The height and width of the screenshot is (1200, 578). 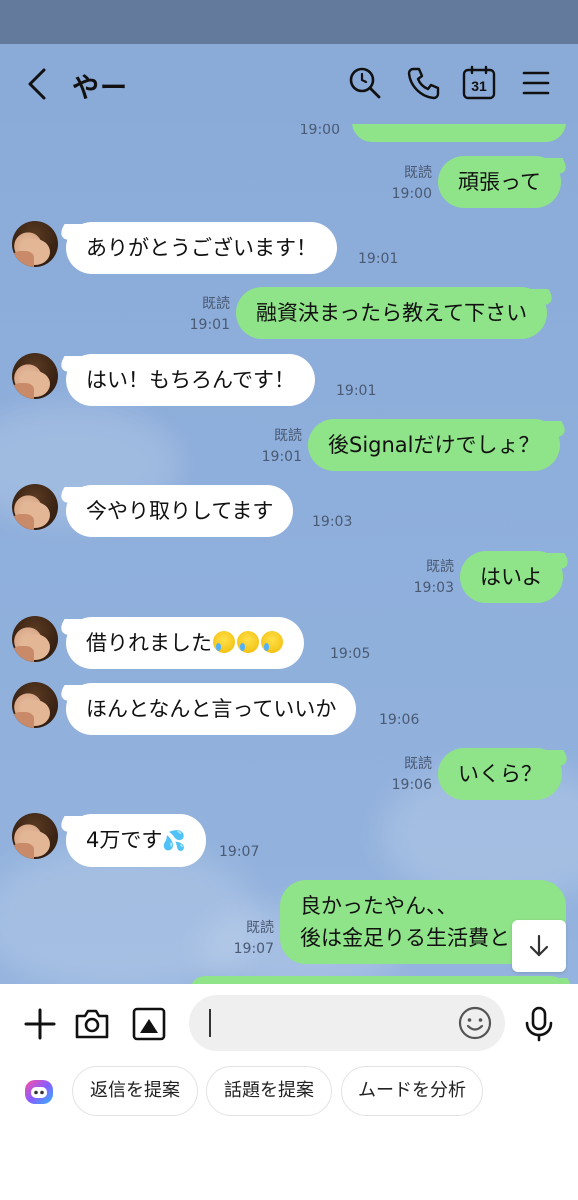 What do you see at coordinates (149, 643) in the screenshot?
I see `message-text: 借りれました` at bounding box center [149, 643].